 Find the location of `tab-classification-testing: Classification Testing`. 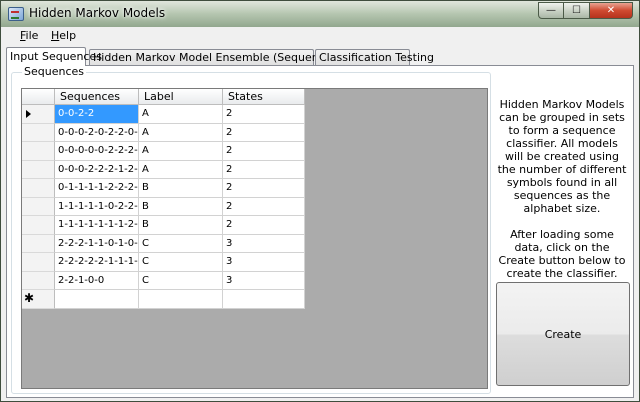

tab-classification-testing: Classification Testing is located at coordinates (374, 57).